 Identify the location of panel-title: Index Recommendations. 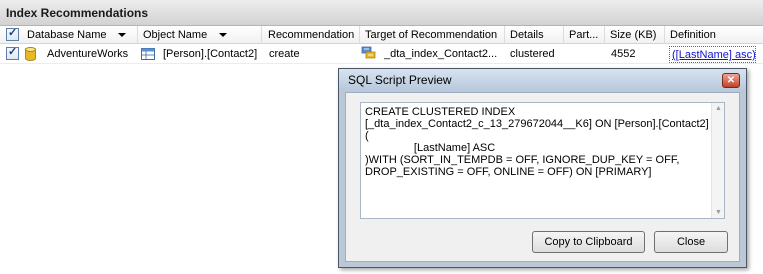
(381, 13).